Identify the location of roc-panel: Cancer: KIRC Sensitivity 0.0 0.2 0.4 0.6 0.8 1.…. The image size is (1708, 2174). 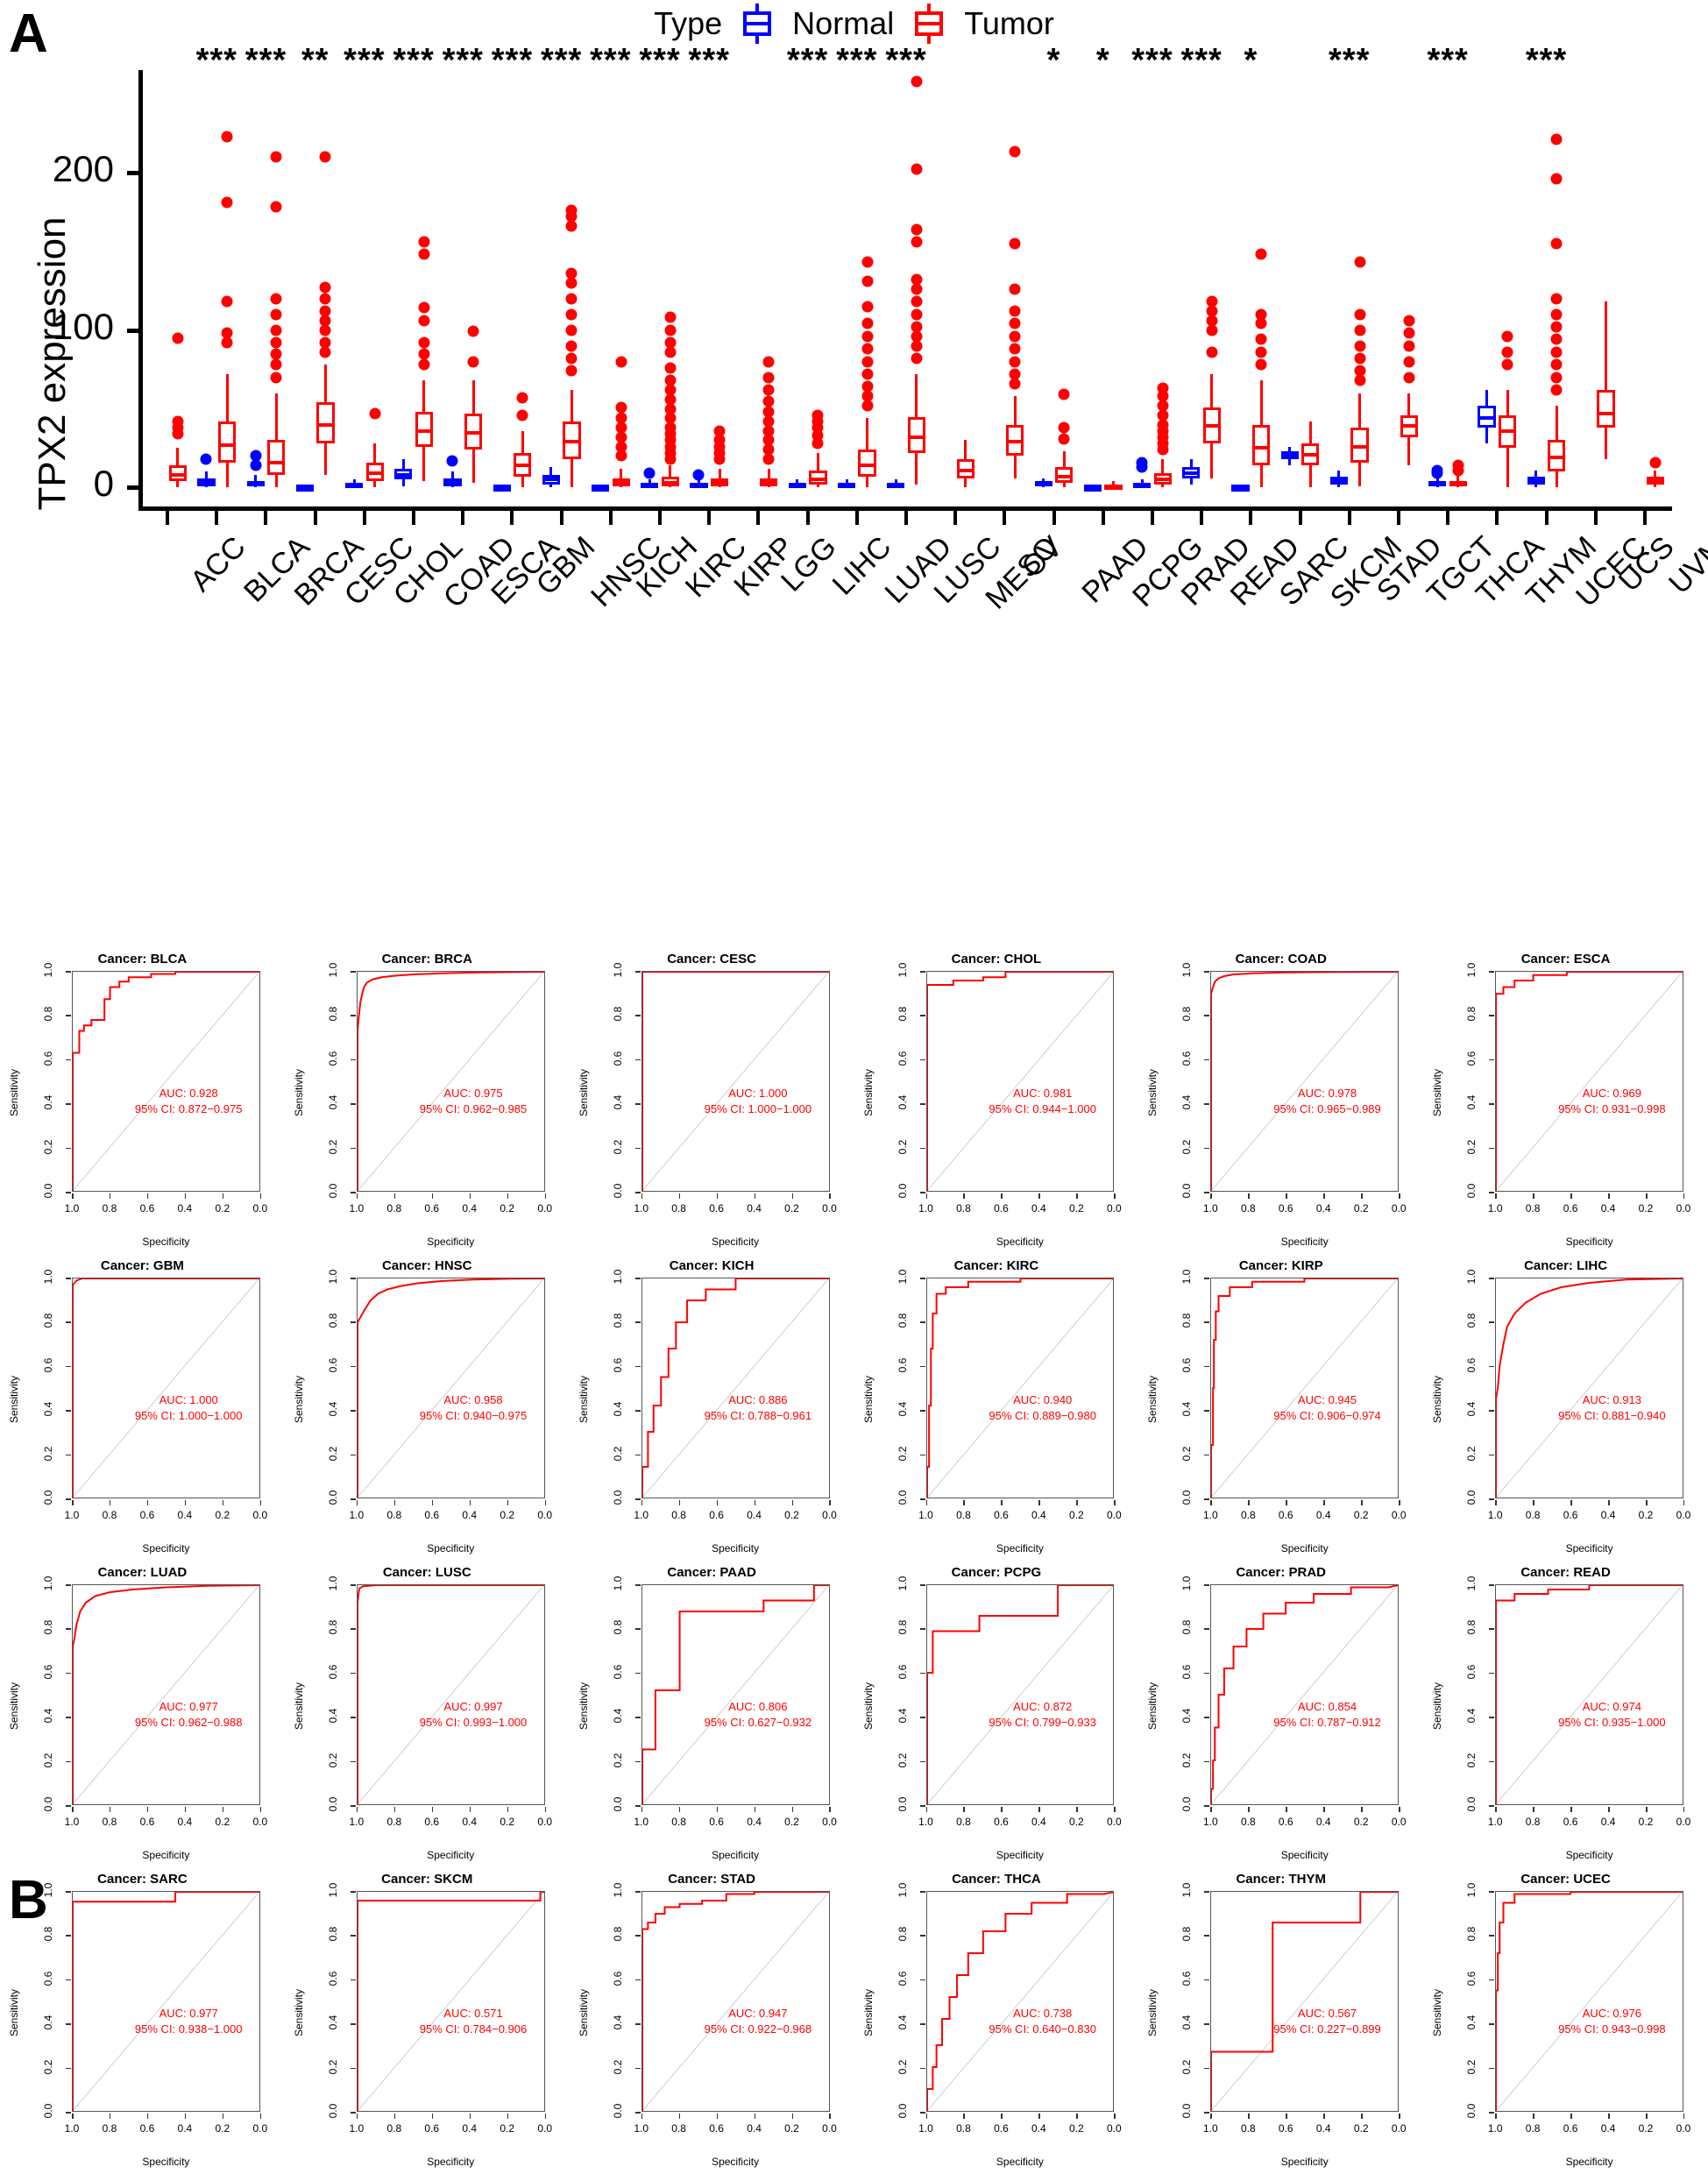
(996, 1406).